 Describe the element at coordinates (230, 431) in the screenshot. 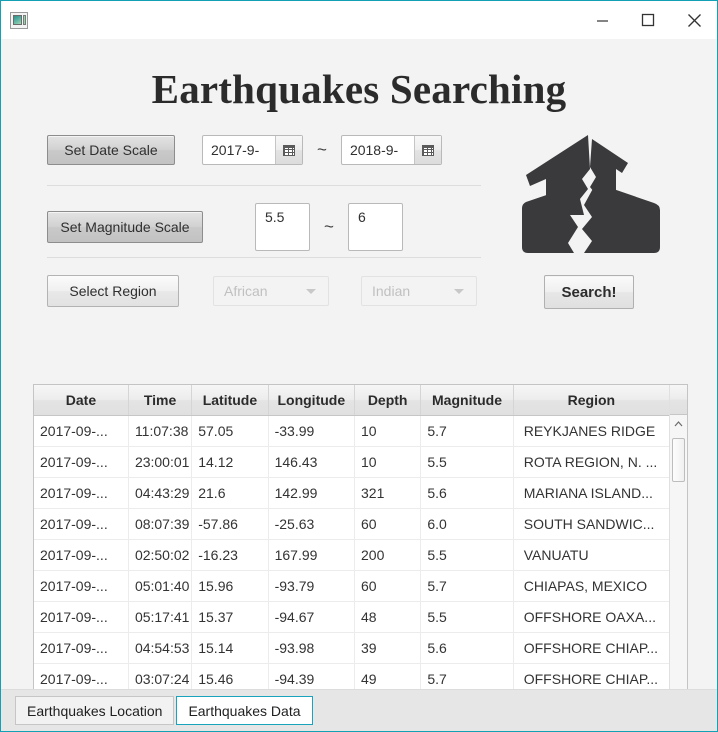

I see `cell-latitude: 57.05` at that location.